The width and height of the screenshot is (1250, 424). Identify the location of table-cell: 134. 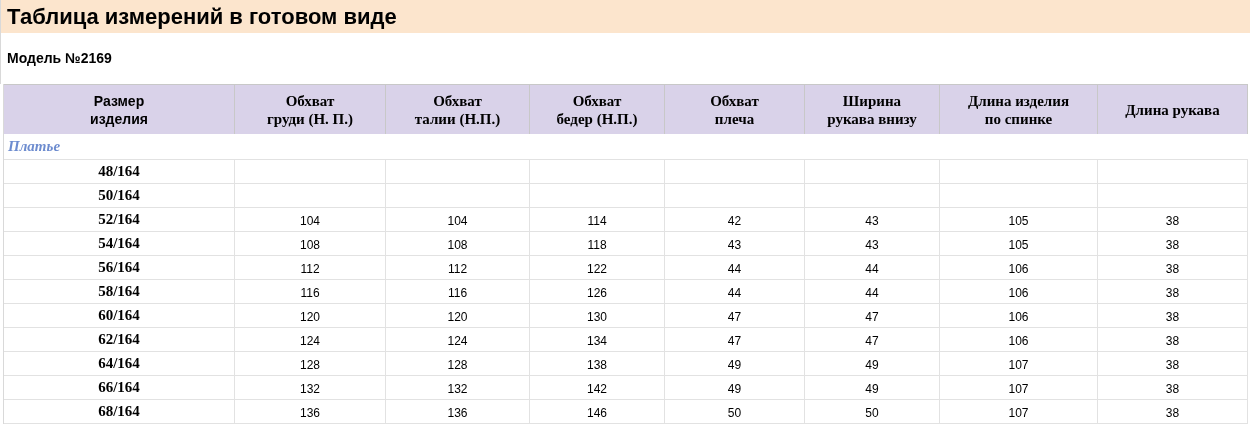
(597, 340).